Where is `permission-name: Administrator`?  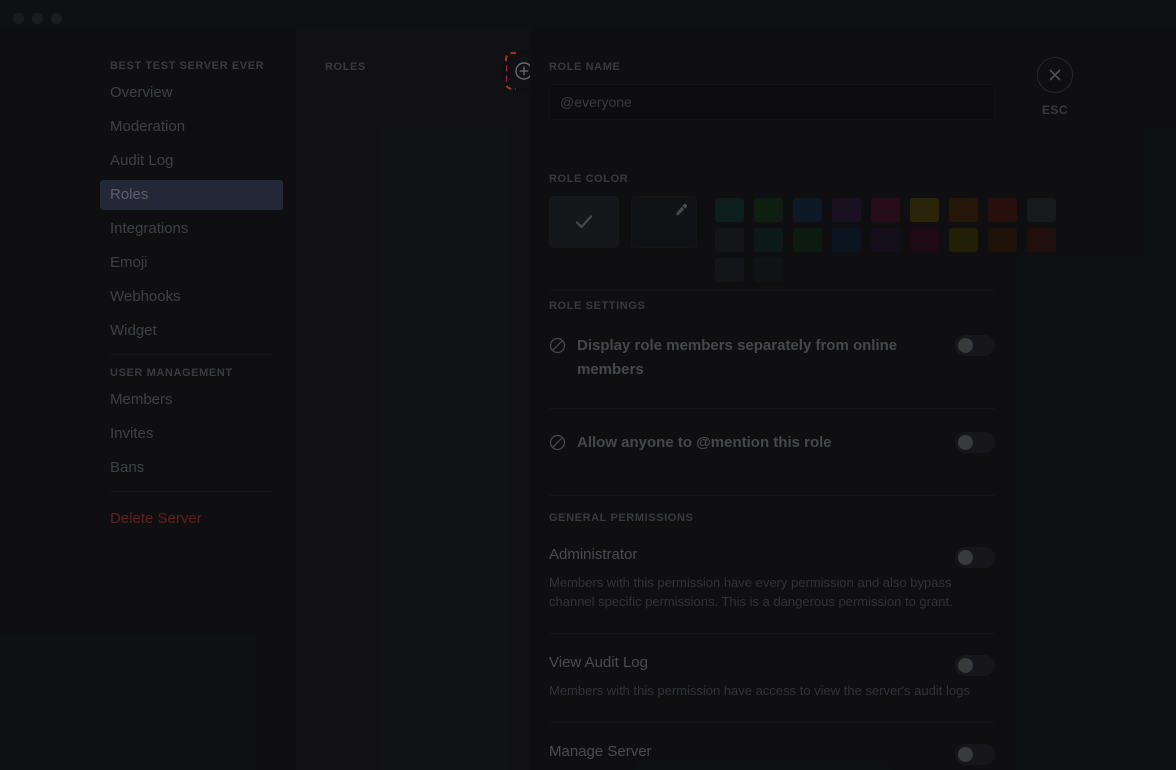
permission-name: Administrator is located at coordinates (593, 554).